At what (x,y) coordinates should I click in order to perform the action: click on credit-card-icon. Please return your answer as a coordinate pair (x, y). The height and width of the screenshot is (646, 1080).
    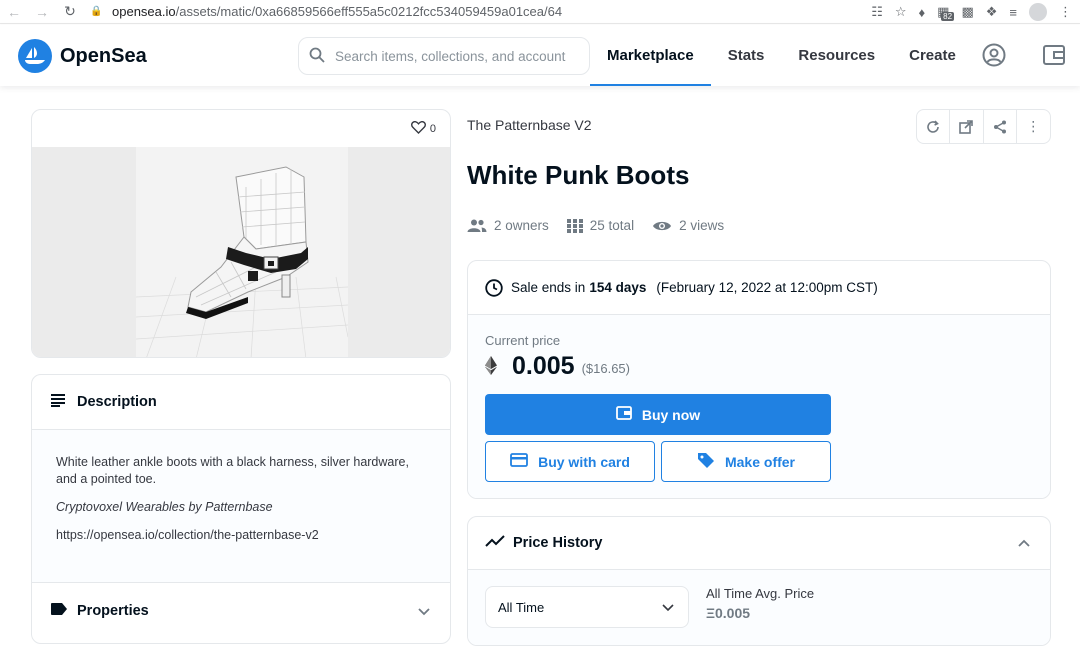
    Looking at the image, I should click on (519, 461).